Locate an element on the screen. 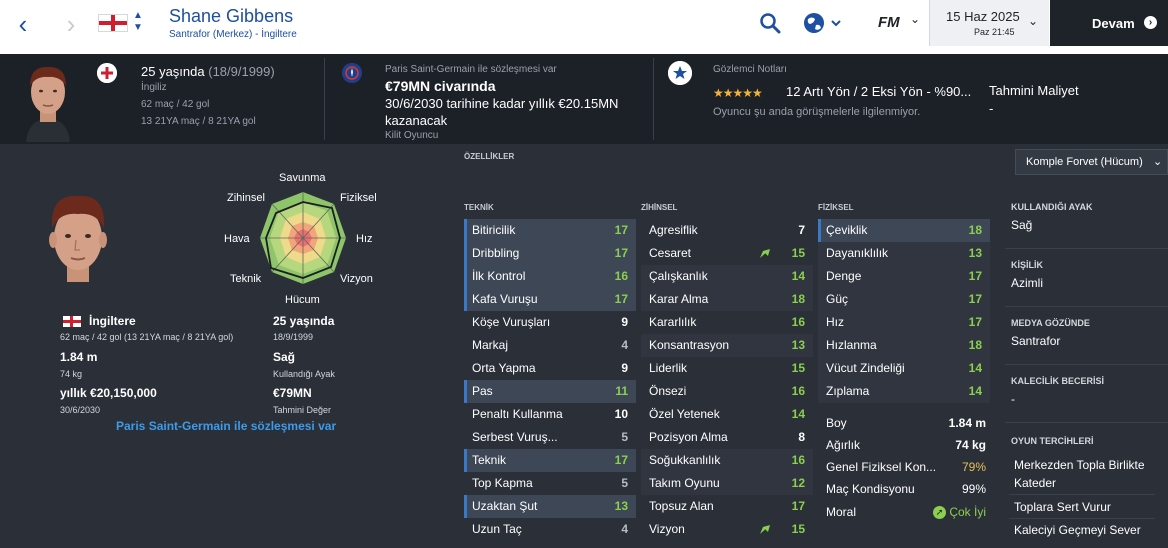  teknik-attribute-row: Penaltı Kullanma 10 is located at coordinates (550, 414).